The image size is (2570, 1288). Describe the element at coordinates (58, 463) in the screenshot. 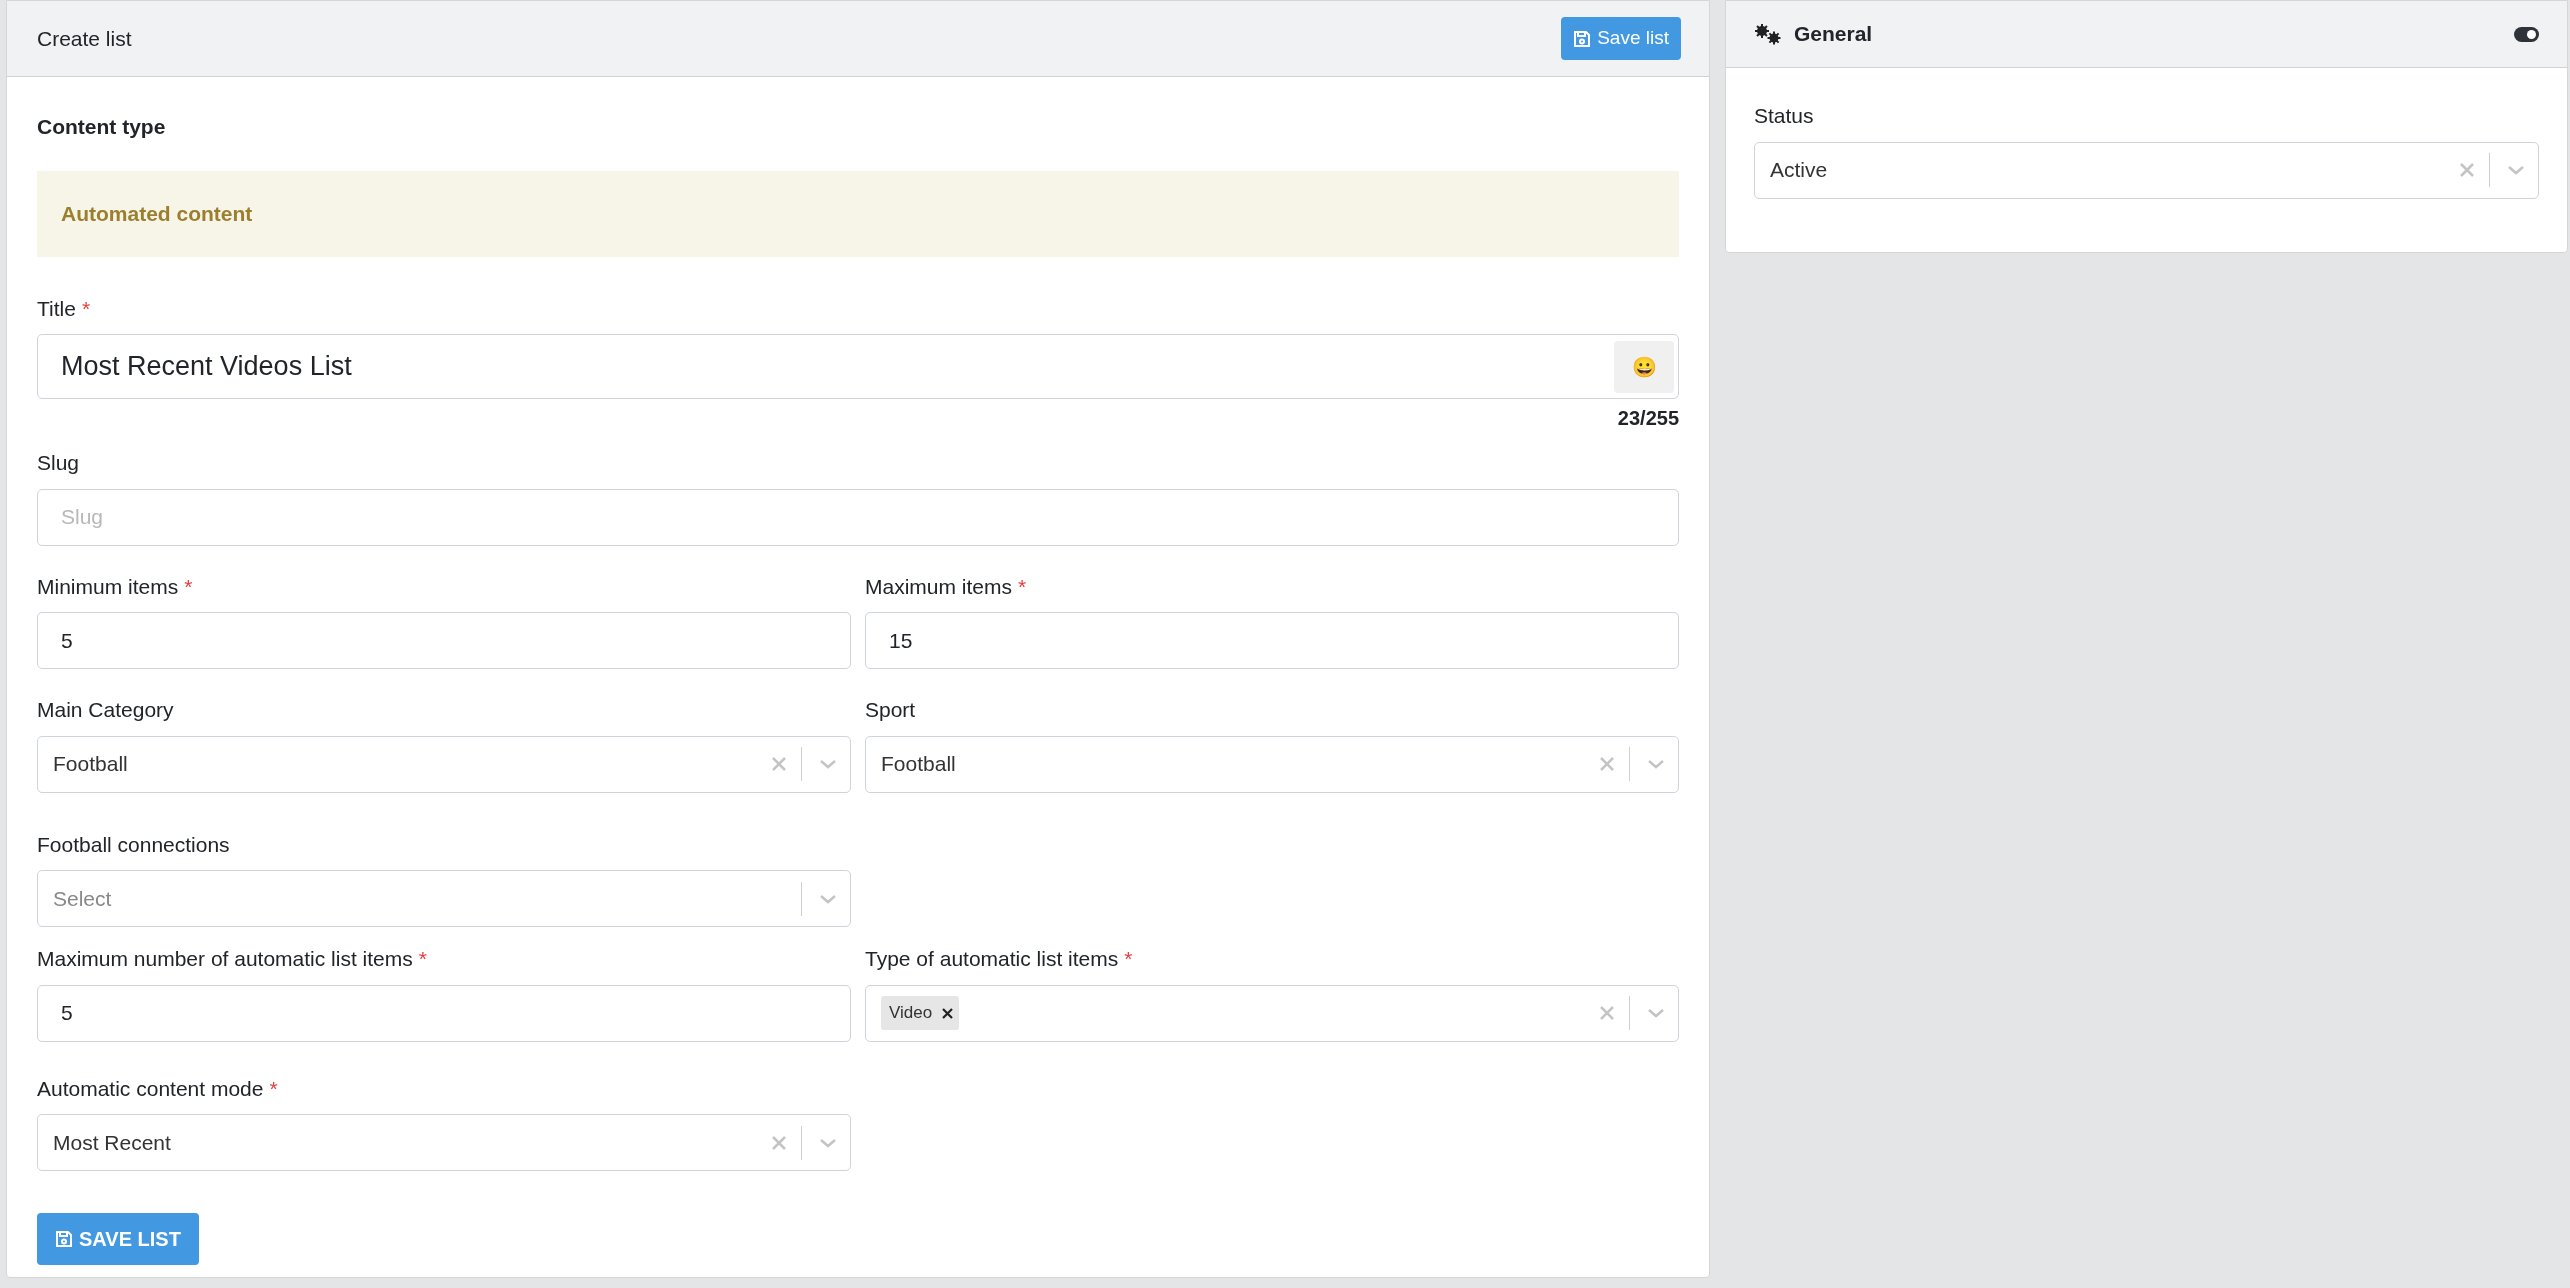

I see `field-label: Slug` at that location.